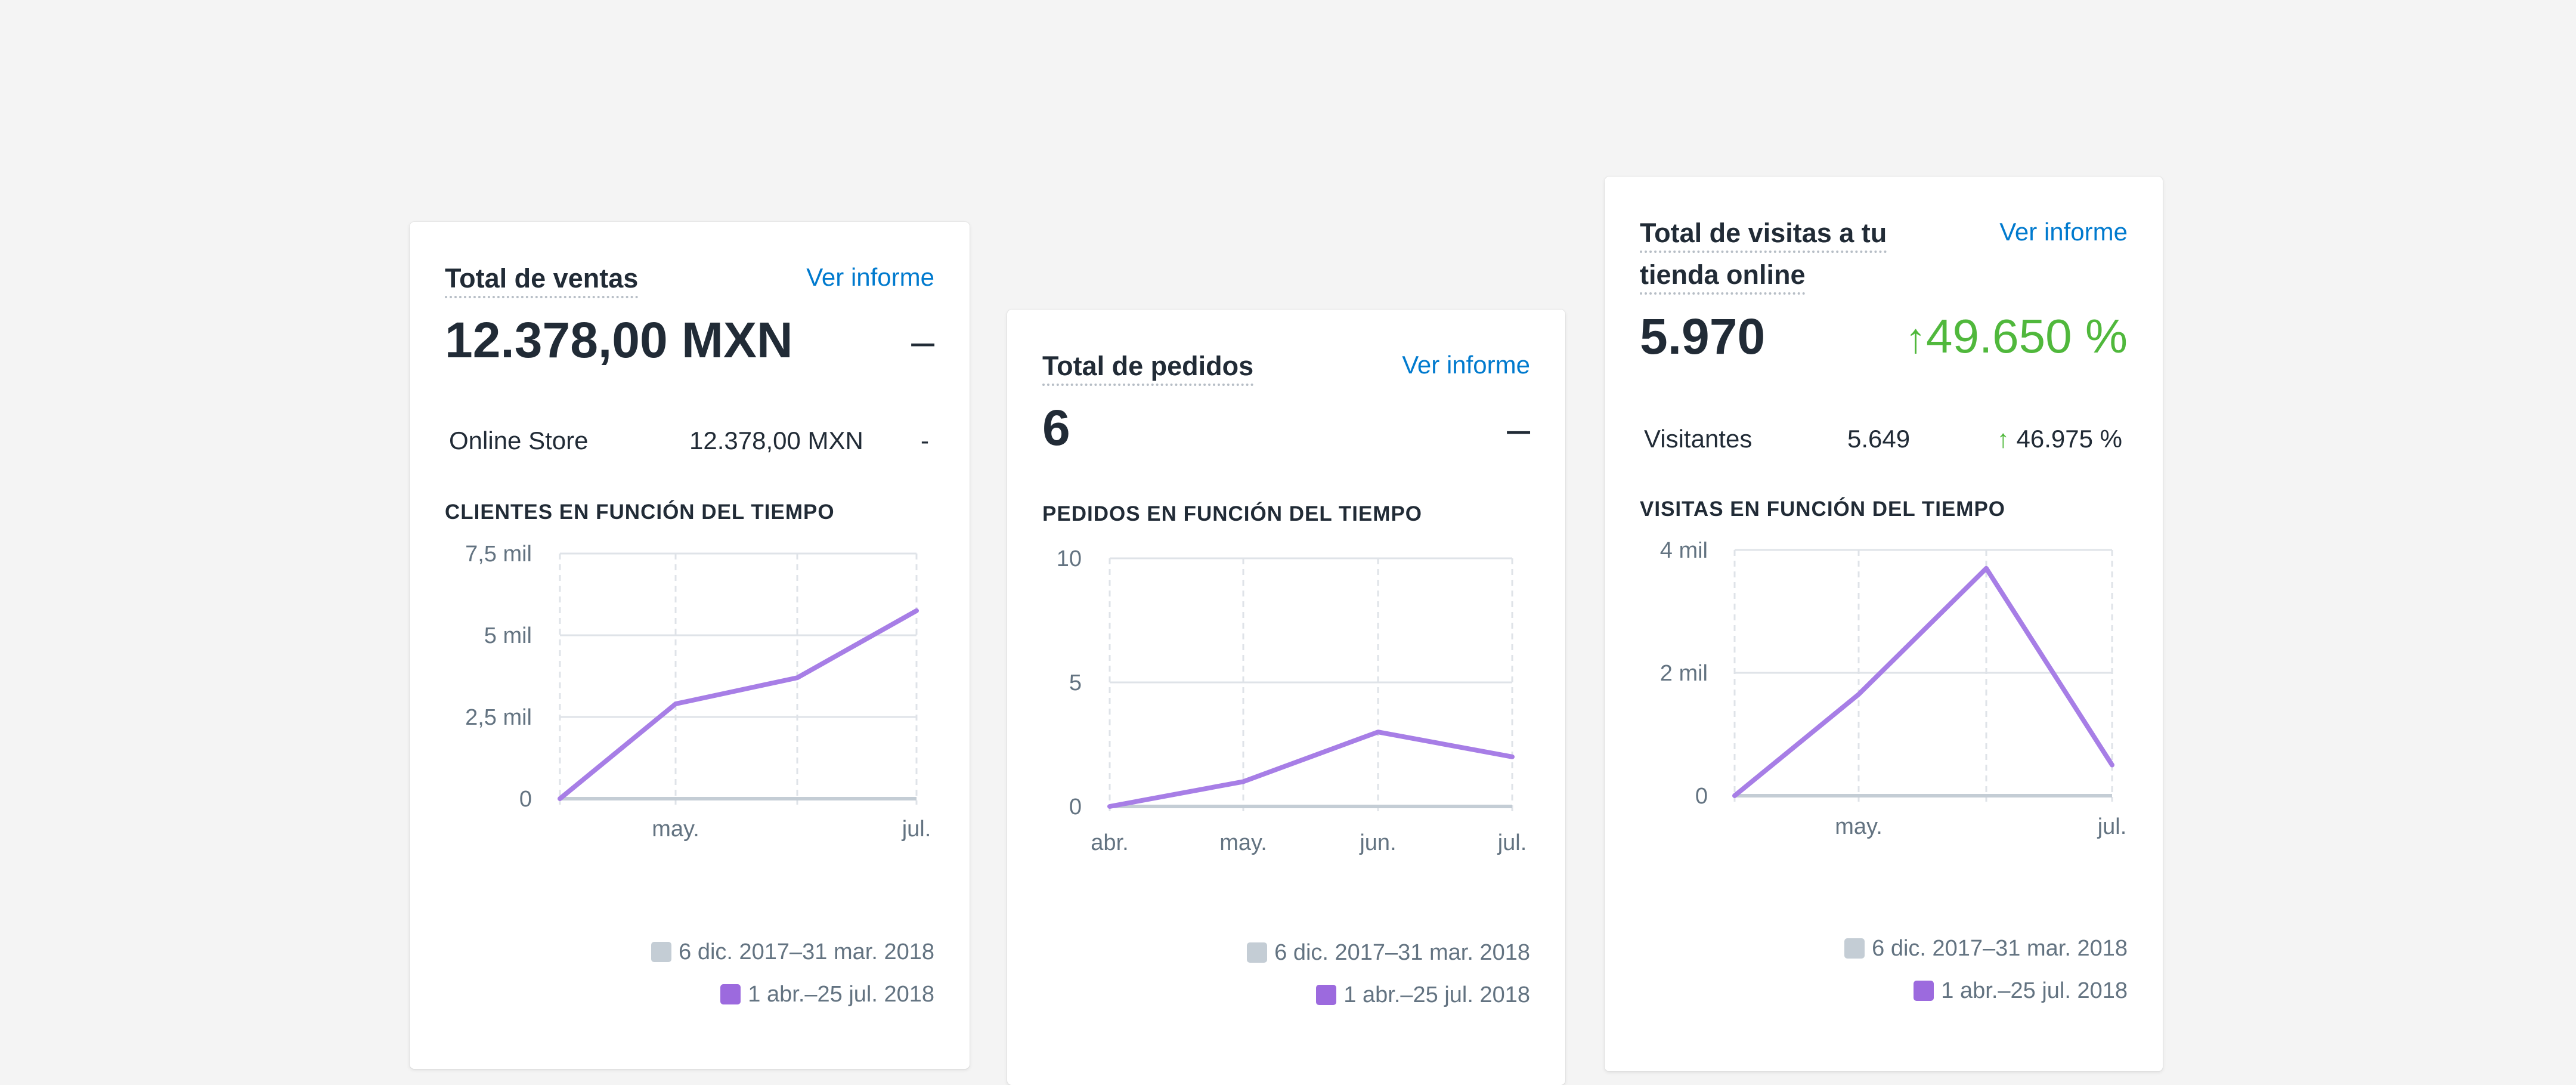 The width and height of the screenshot is (2576, 1085). Describe the element at coordinates (1684, 674) in the screenshot. I see `y-tick-label: 2 mil` at that location.